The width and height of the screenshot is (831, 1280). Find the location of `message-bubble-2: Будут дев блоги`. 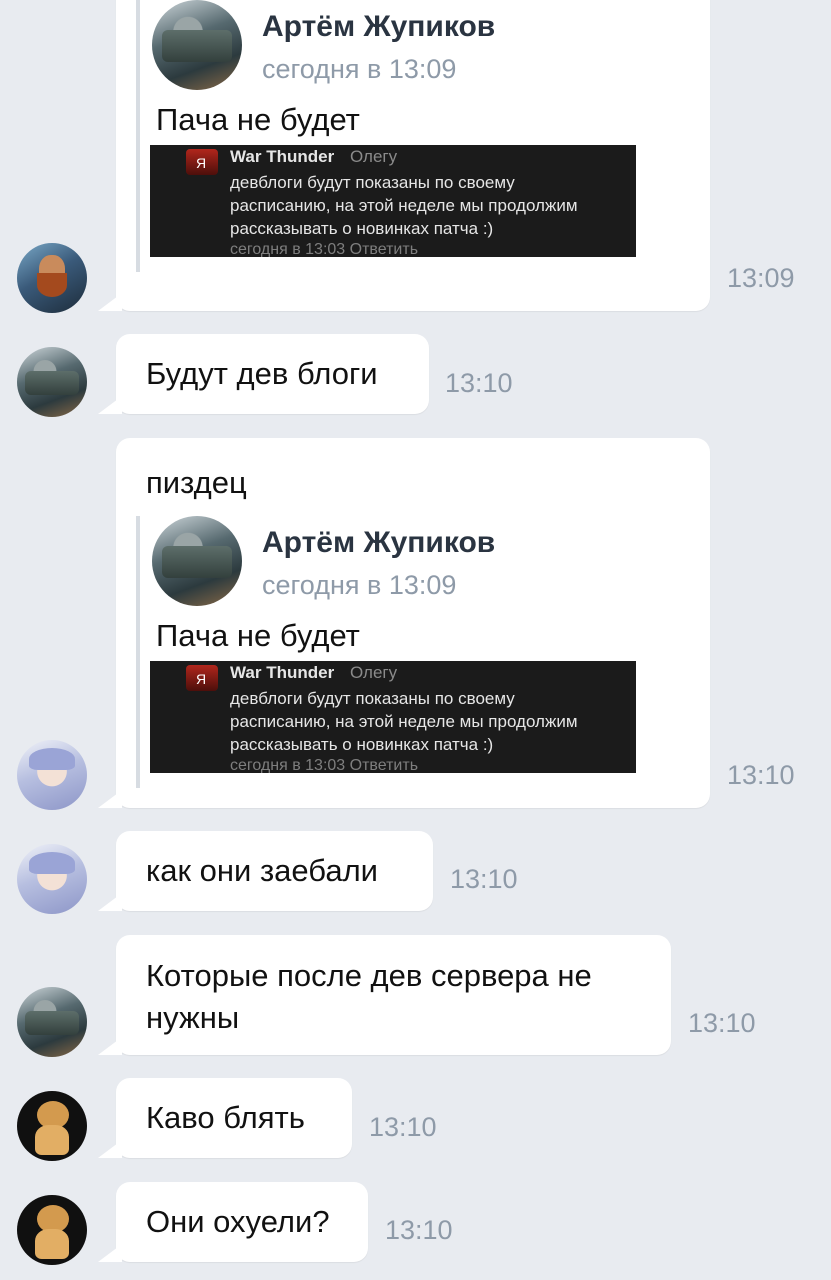

message-bubble-2: Будут дев блоги is located at coordinates (272, 374).